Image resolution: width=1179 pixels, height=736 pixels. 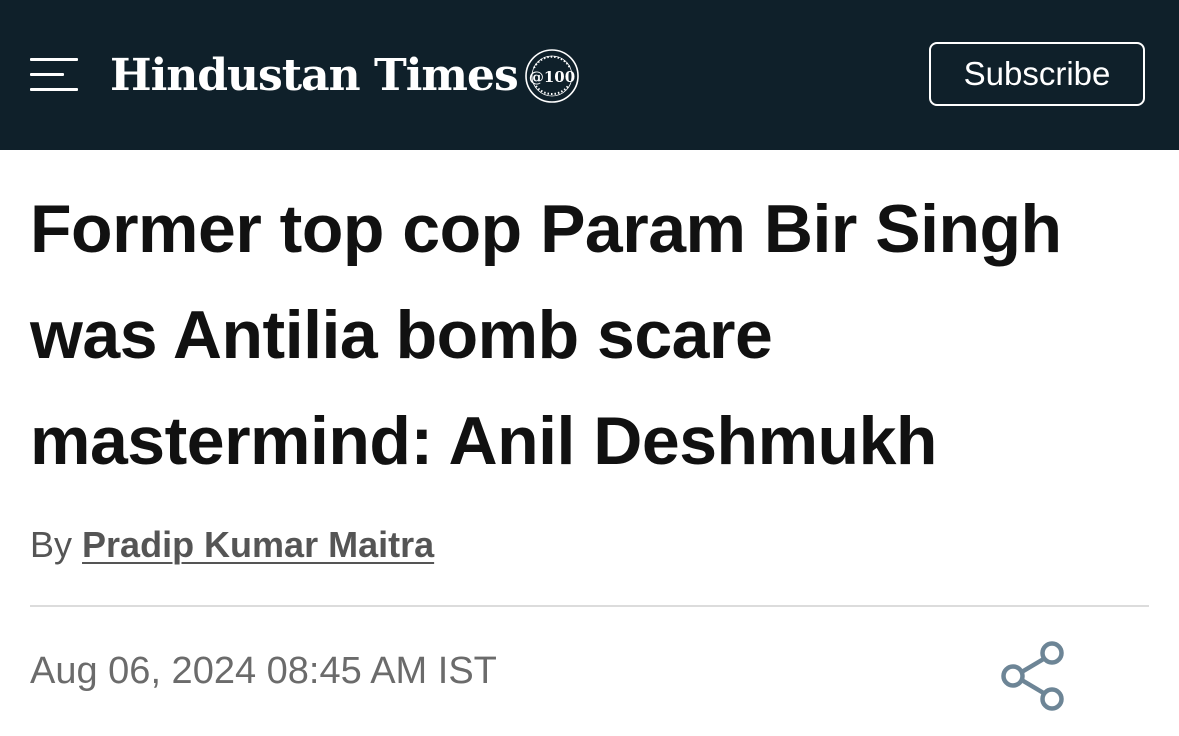 I want to click on subscribe-button: Subscribe, so click(x=1037, y=74).